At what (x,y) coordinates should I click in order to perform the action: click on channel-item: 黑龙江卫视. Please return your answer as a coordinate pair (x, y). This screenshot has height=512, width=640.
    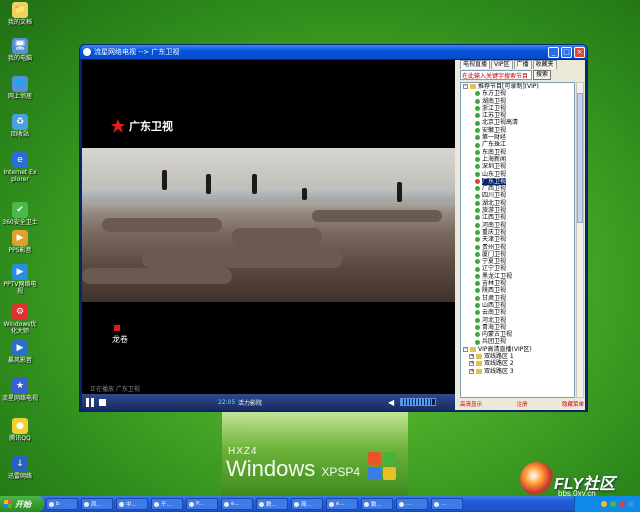
    Looking at the image, I should click on (517, 276).